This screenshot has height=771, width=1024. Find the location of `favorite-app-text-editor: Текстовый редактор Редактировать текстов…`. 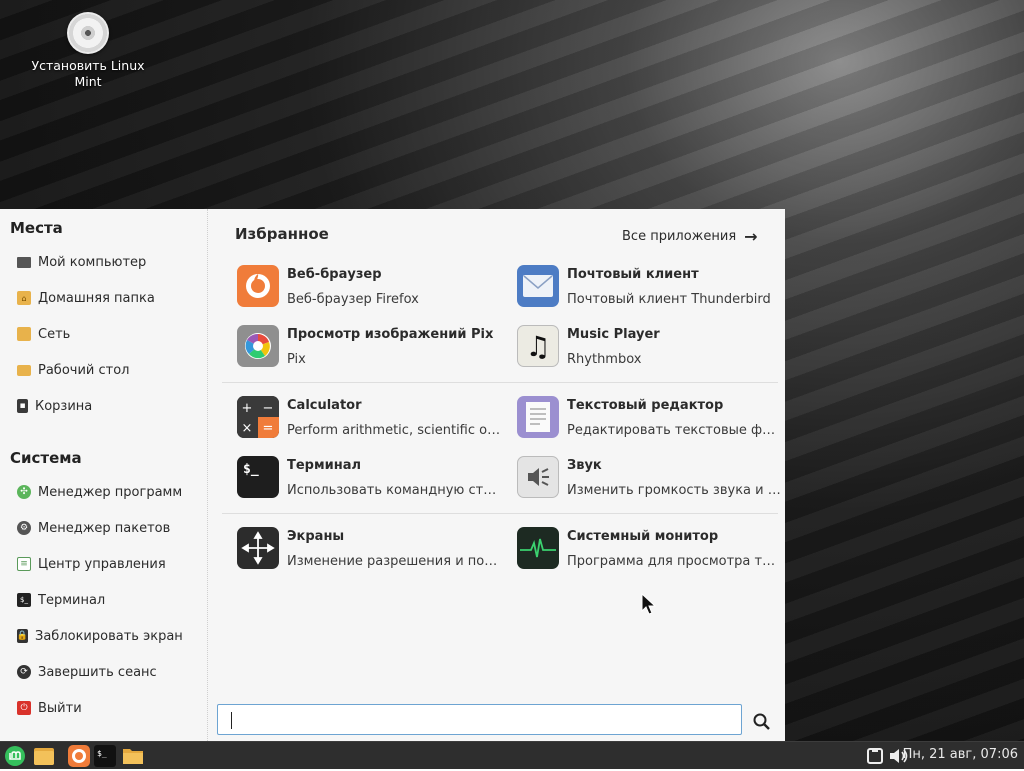

favorite-app-text-editor: Текстовый редактор Редактировать текстов… is located at coordinates (652, 418).